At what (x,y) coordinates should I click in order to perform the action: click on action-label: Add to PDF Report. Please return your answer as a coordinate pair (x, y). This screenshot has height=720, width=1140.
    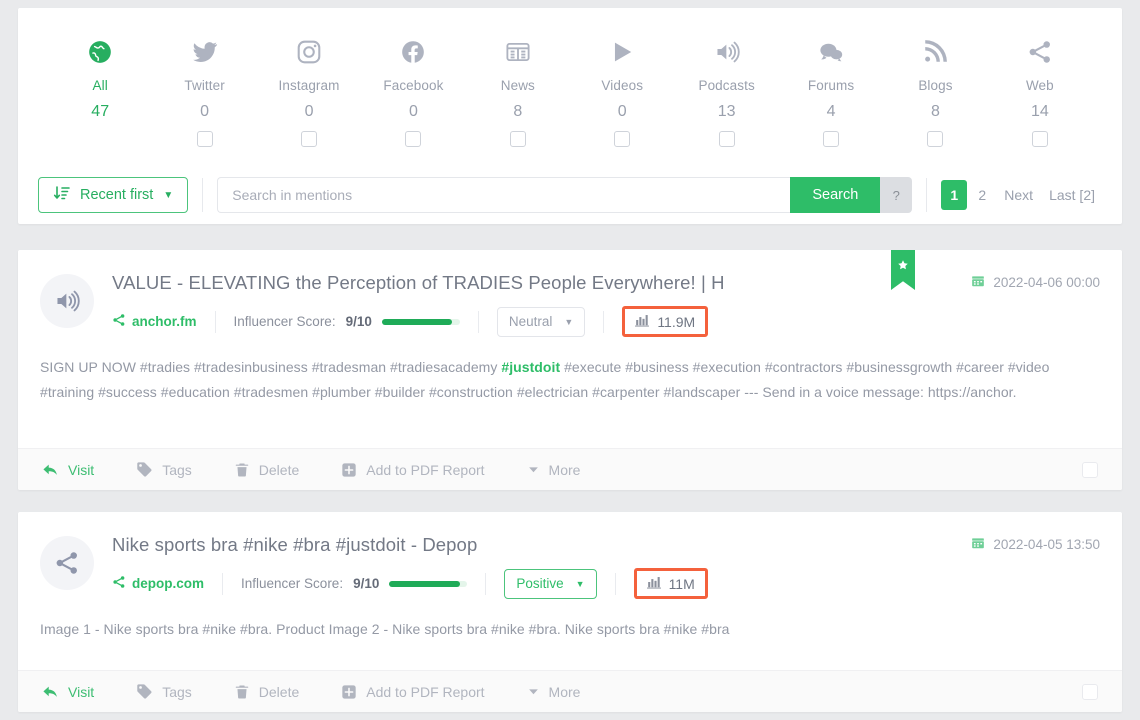
    Looking at the image, I should click on (425, 469).